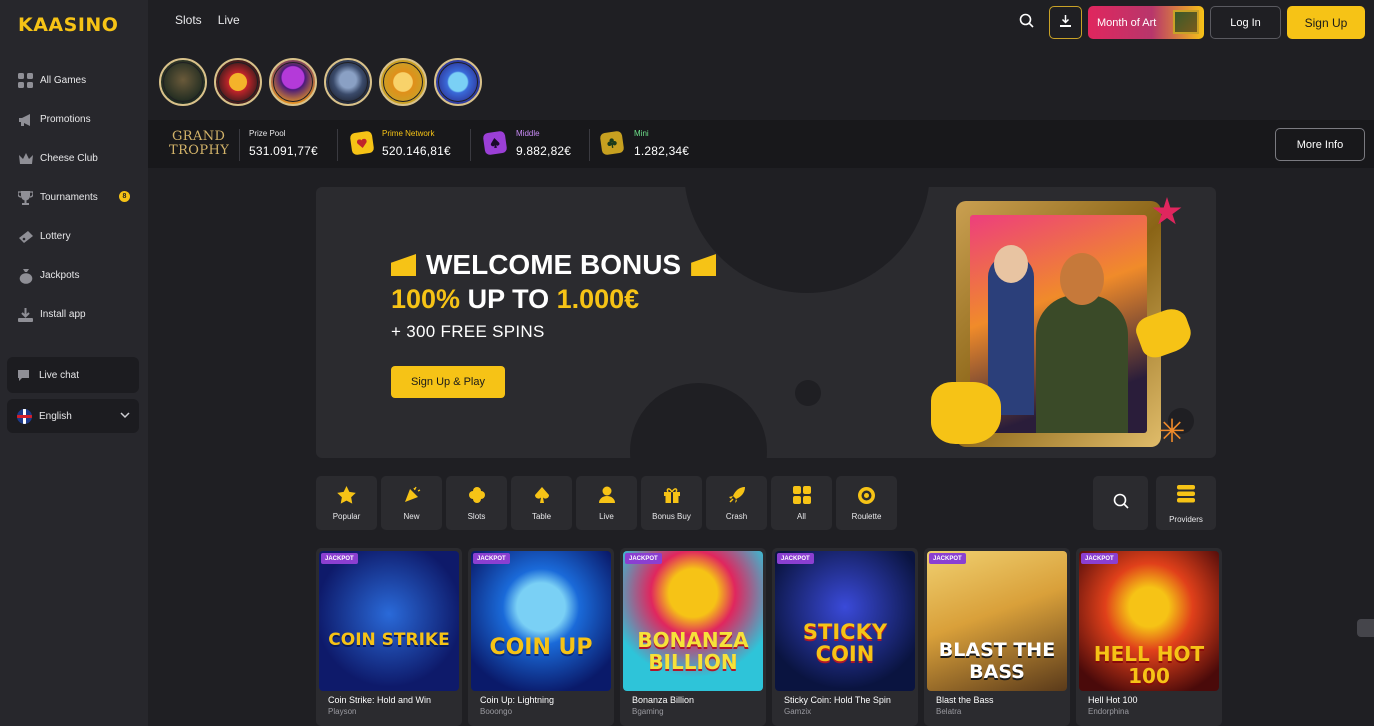  What do you see at coordinates (736, 516) in the screenshot?
I see `category-label: Crash` at bounding box center [736, 516].